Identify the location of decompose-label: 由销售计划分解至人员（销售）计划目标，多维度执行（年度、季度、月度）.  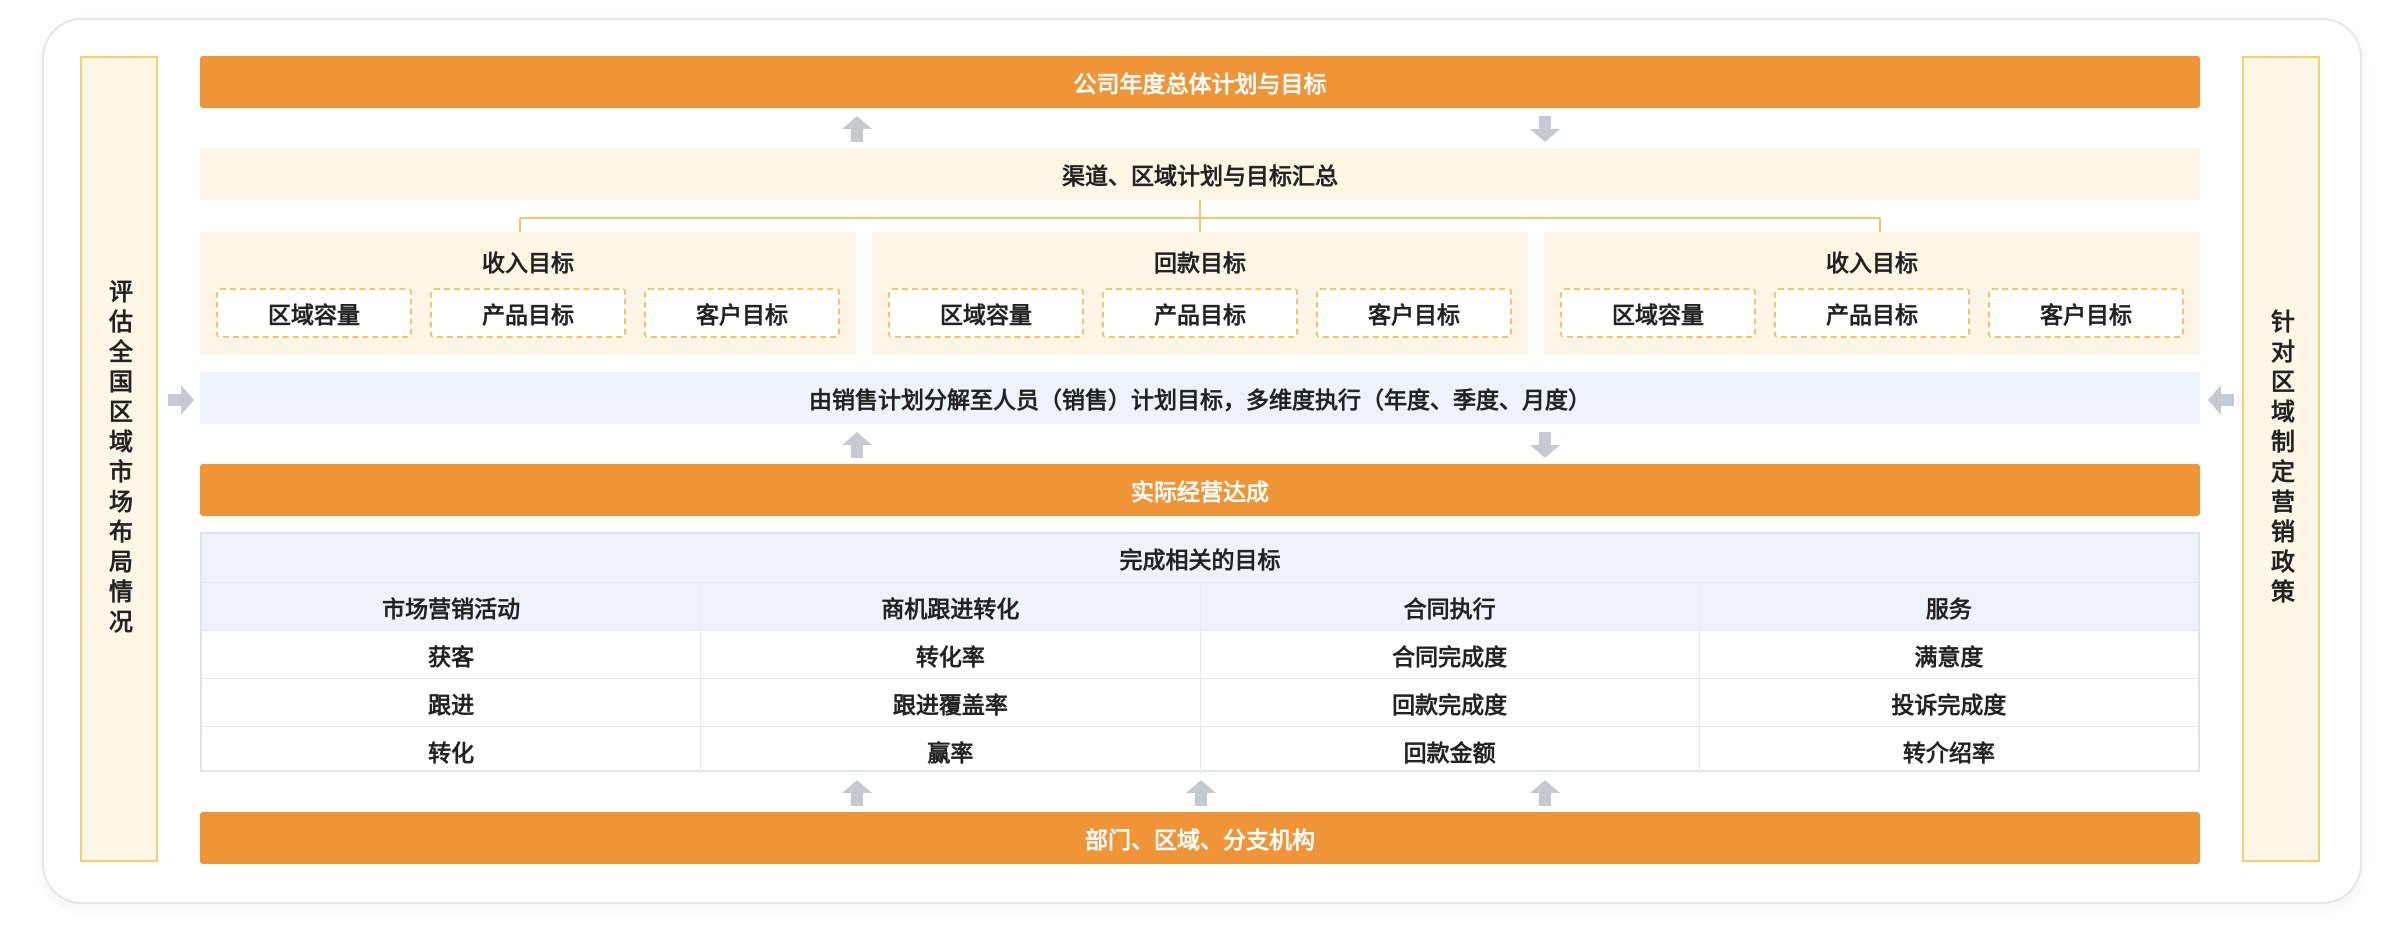
(1200, 401).